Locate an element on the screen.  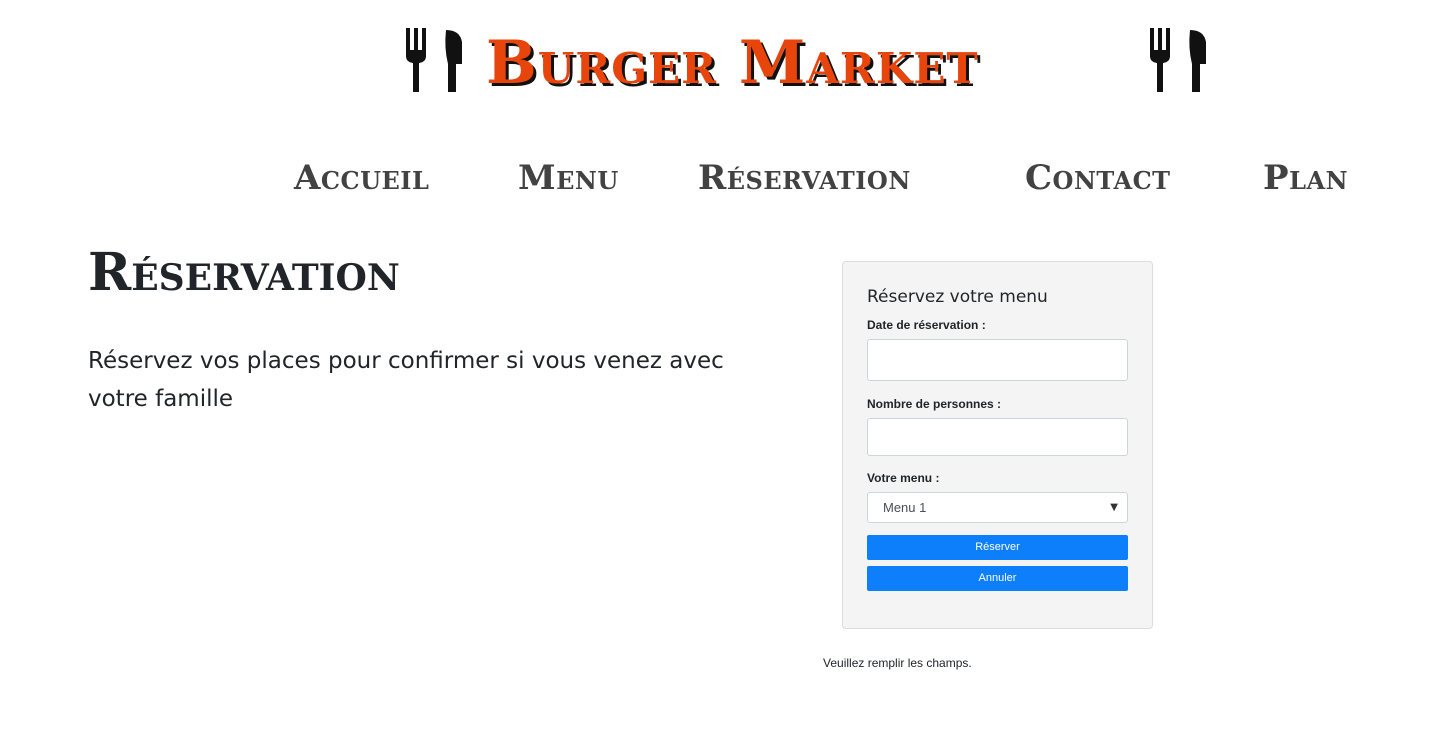
reserve-button: Réserver is located at coordinates (997, 547).